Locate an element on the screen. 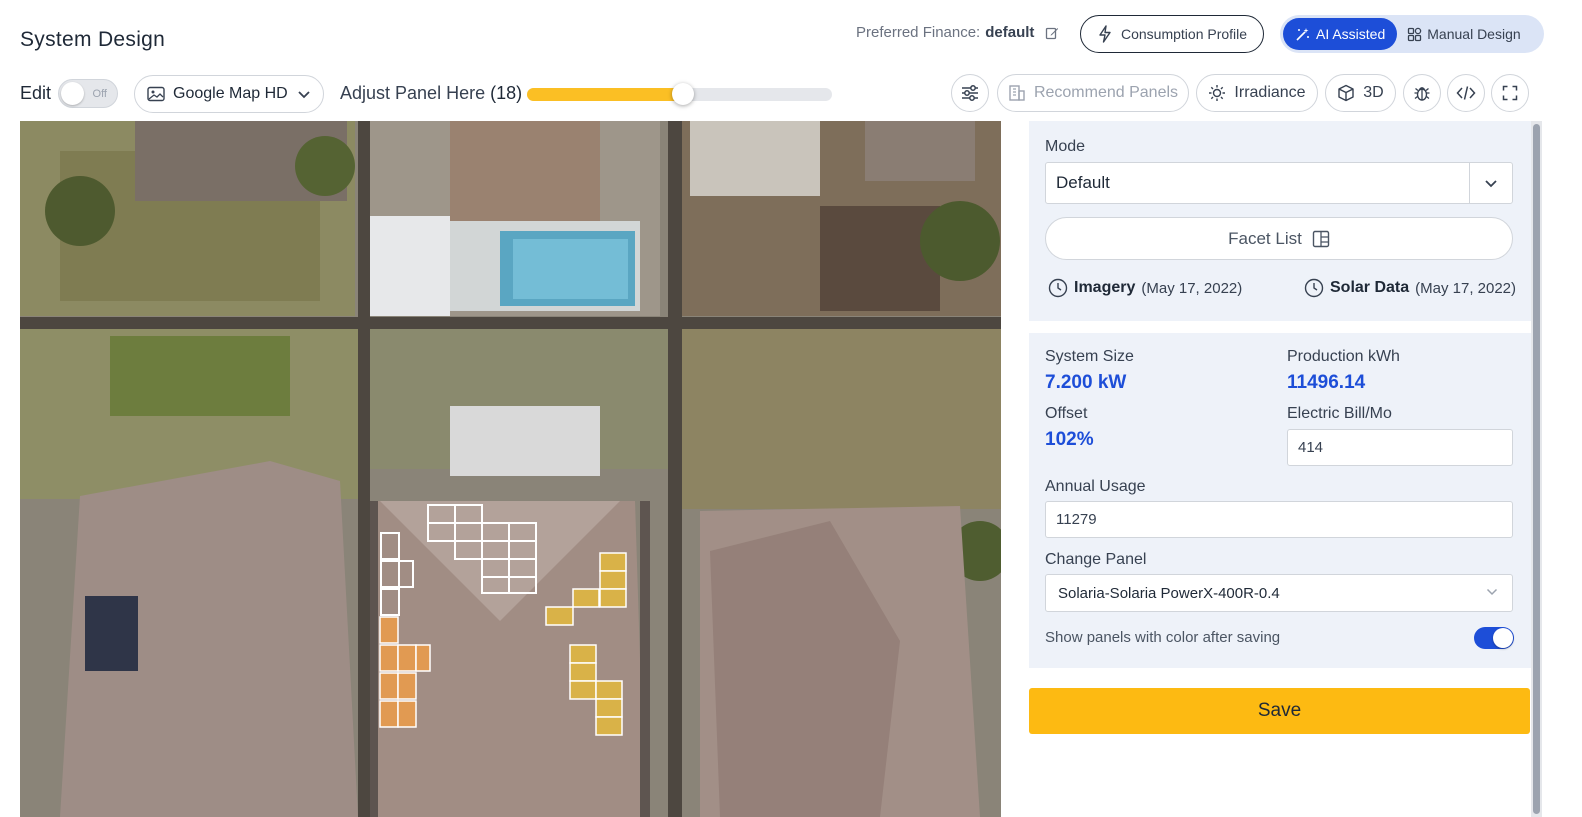 This screenshot has width=1582, height=817. electric-bill-input: 414 is located at coordinates (1400, 447).